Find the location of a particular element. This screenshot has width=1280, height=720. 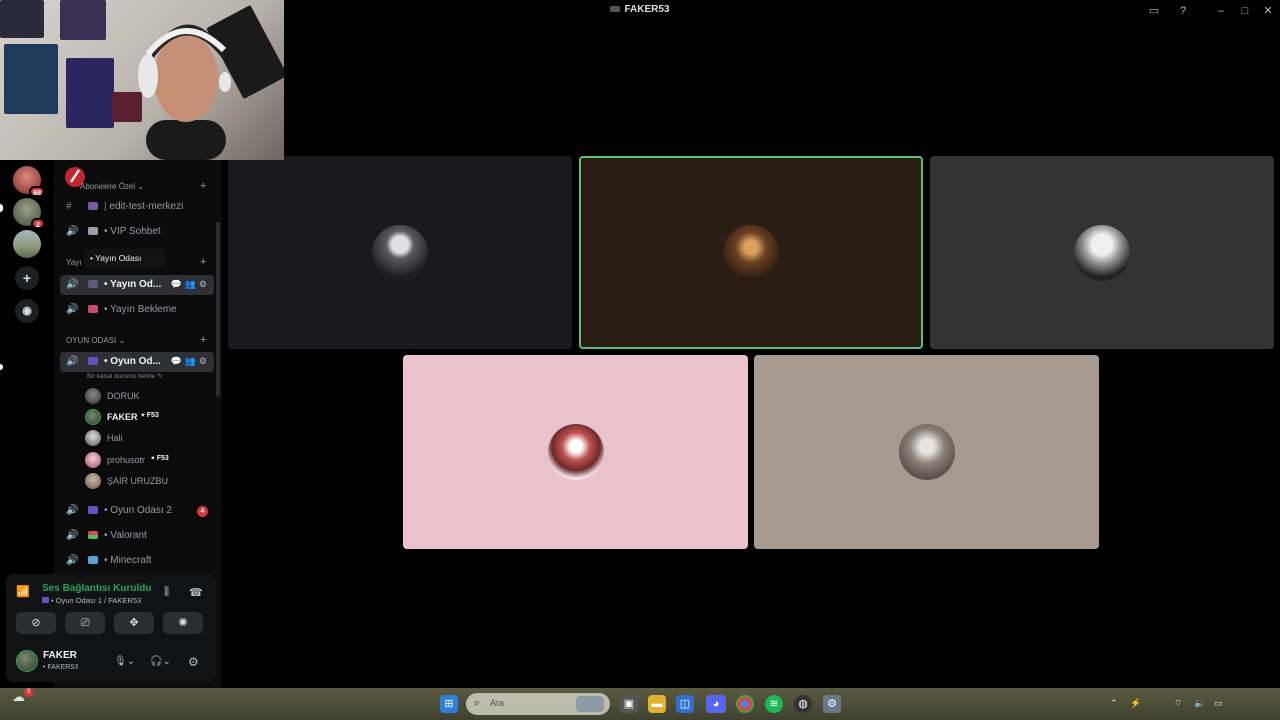

battery-icon: ▭ is located at coordinates (1218, 703).